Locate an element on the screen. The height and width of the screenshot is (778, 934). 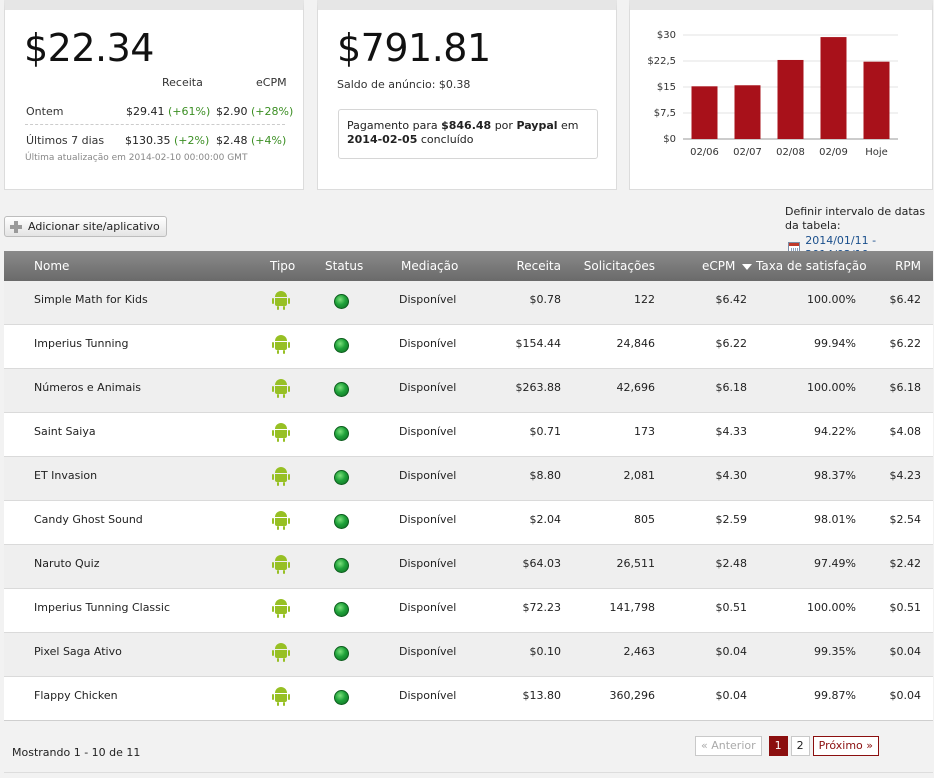
prev-page-button: « Anterior is located at coordinates (728, 746).